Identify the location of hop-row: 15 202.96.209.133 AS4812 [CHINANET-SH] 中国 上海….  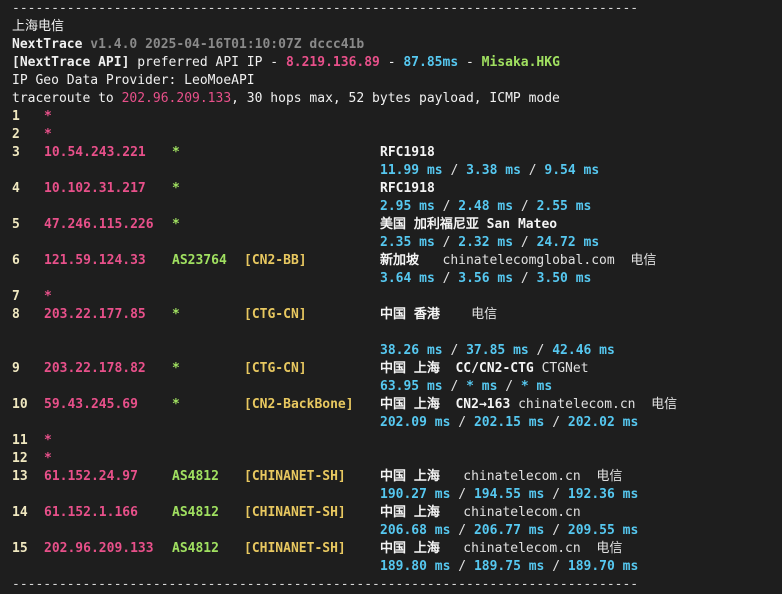
(391, 549).